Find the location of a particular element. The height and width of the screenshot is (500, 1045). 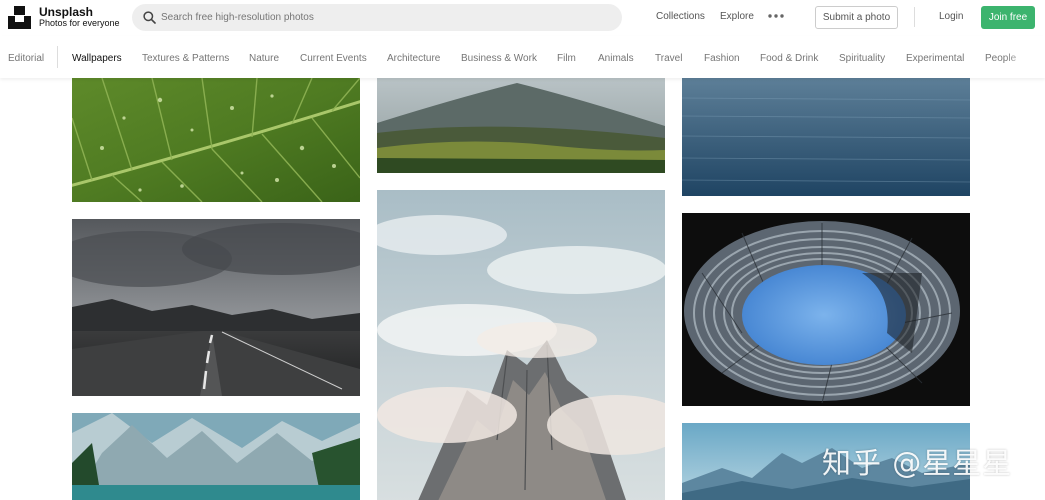

photo-green-leaf is located at coordinates (216, 140).